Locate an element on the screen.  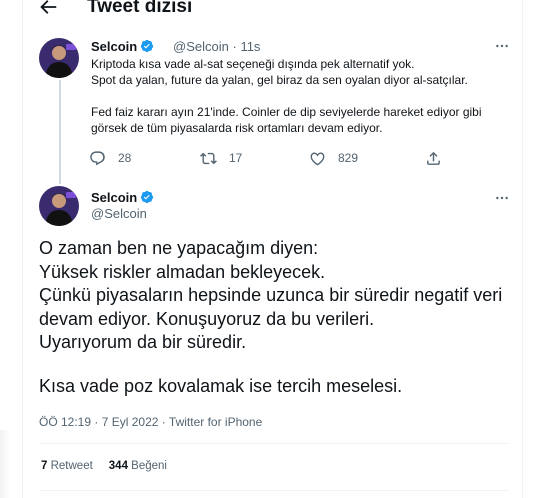
share-button is located at coordinates (439, 158).